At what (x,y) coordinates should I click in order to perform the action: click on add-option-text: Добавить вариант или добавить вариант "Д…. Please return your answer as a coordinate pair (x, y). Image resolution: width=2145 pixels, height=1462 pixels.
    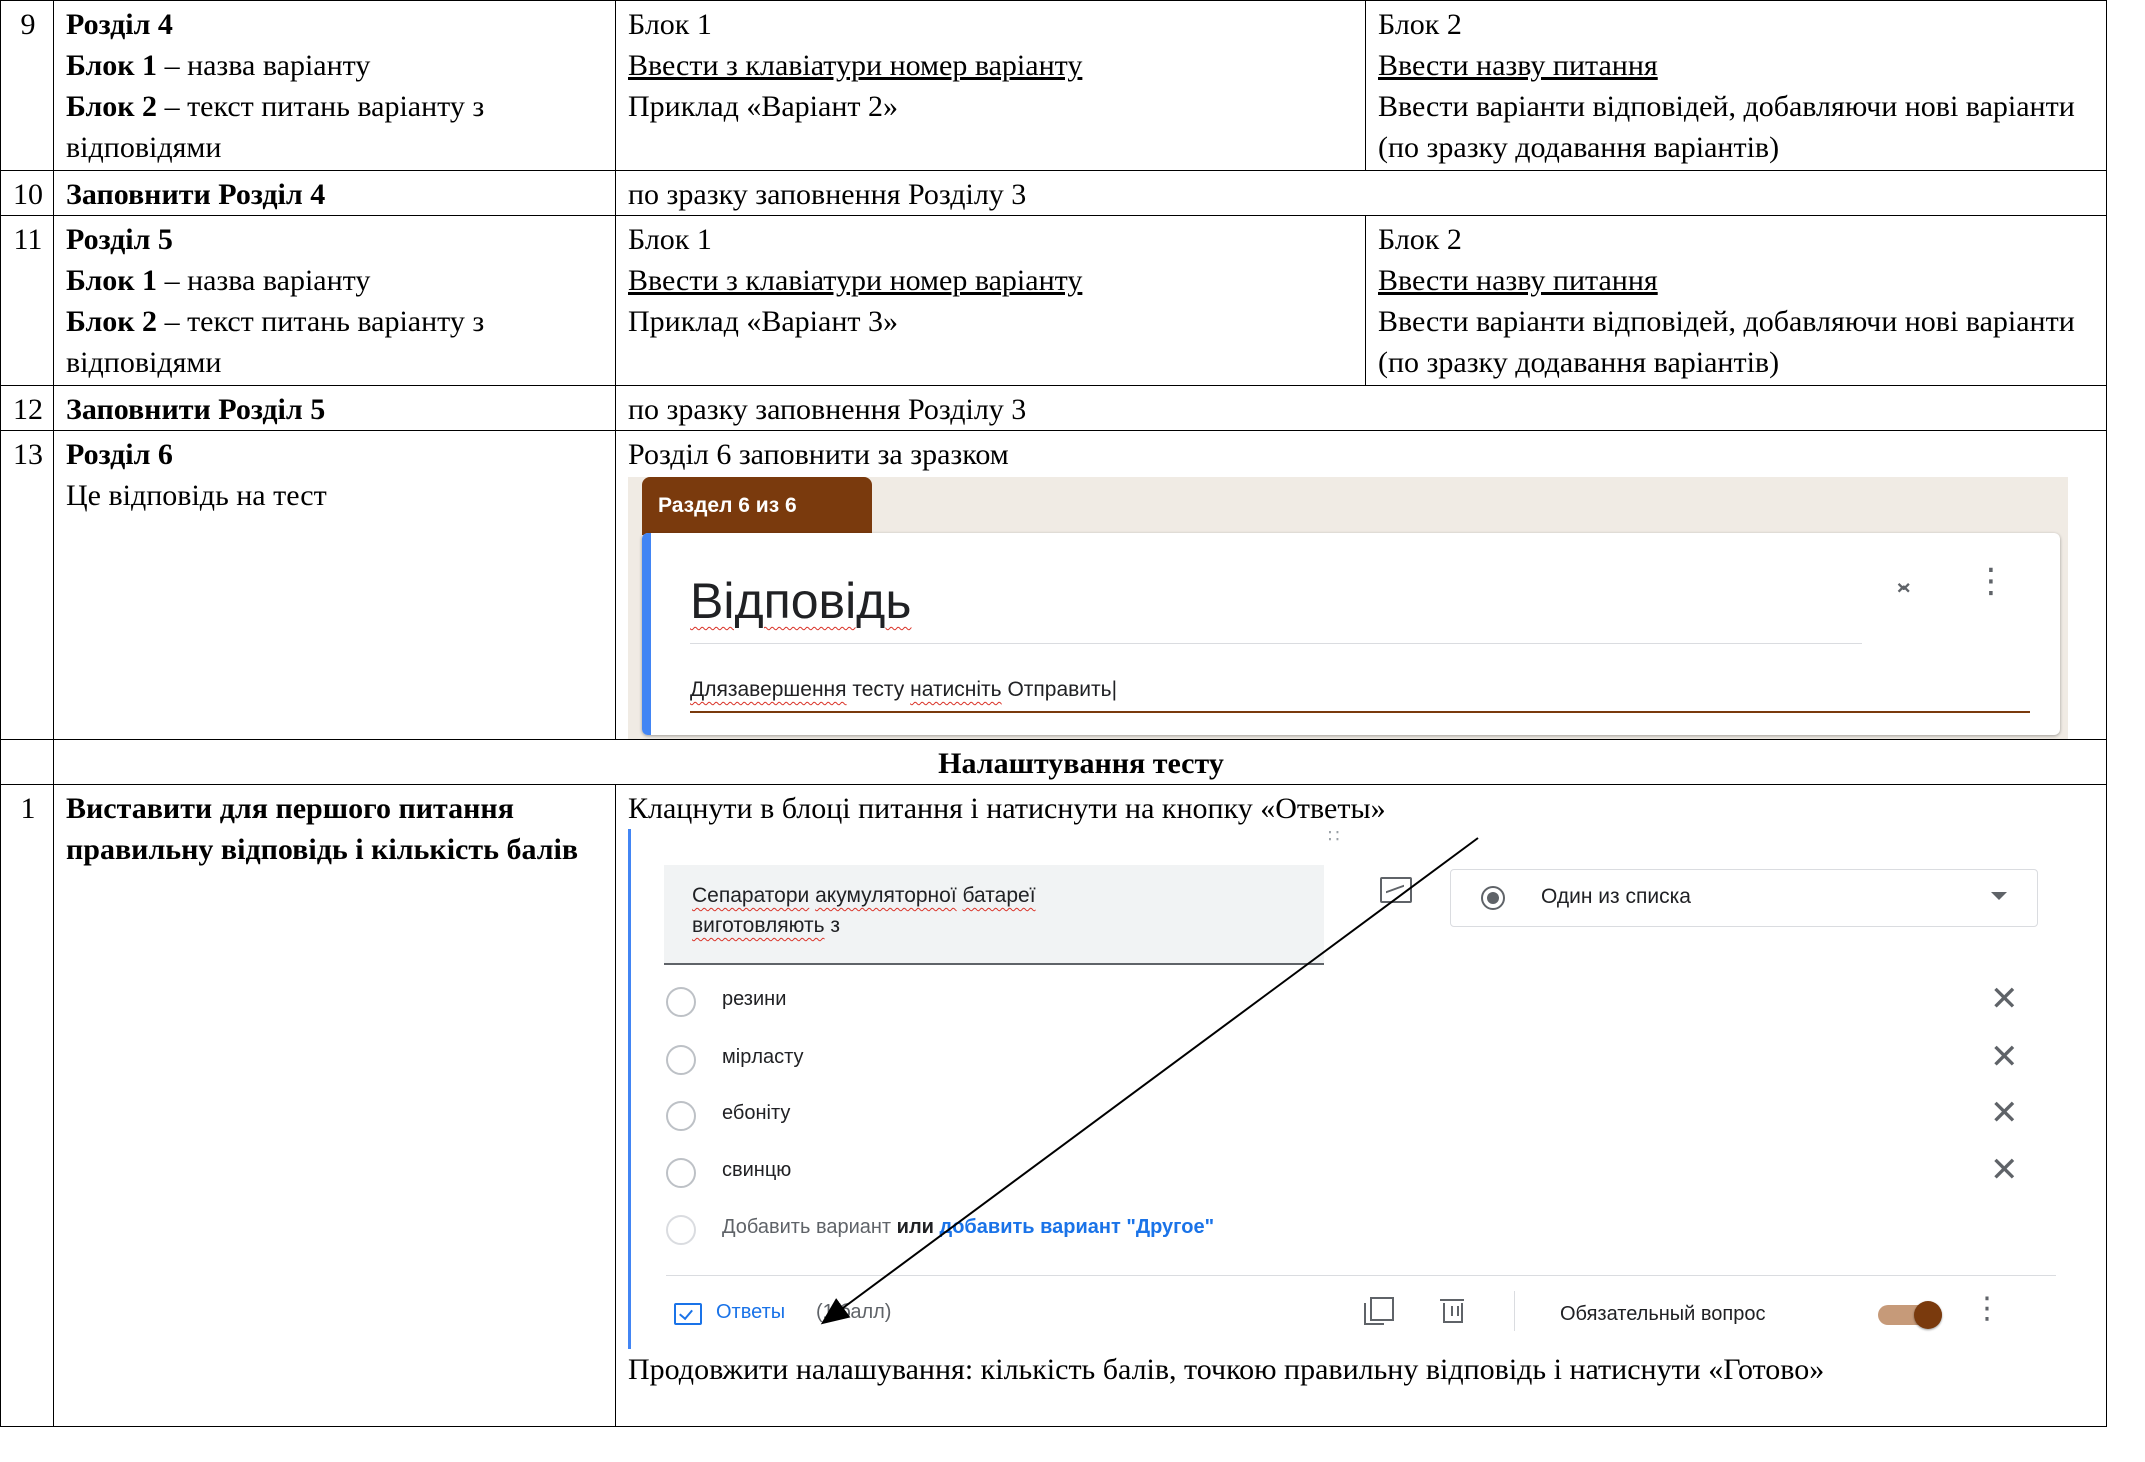
    Looking at the image, I should click on (968, 1227).